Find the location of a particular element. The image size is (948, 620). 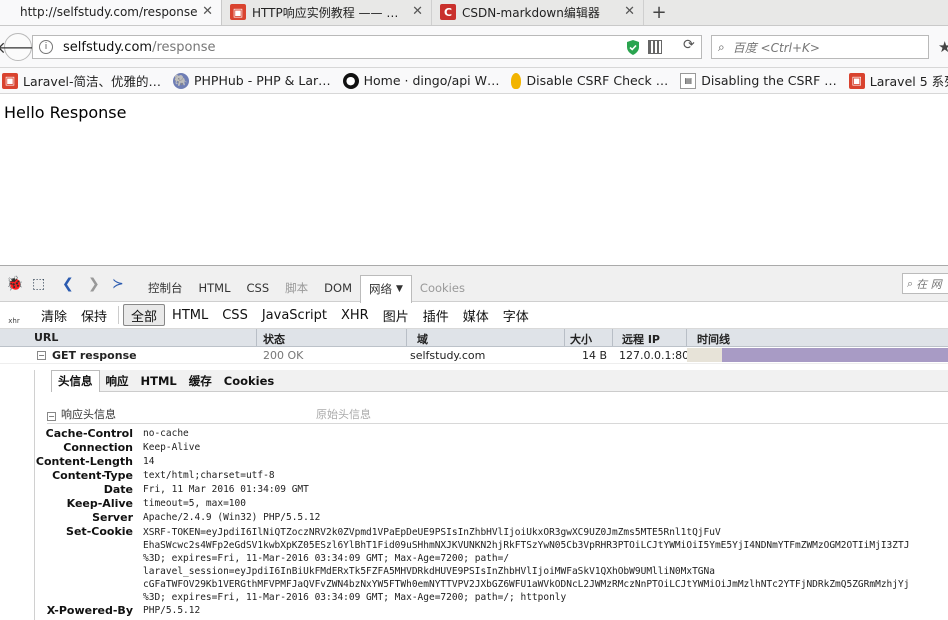

filter-html: HTML is located at coordinates (190, 315).